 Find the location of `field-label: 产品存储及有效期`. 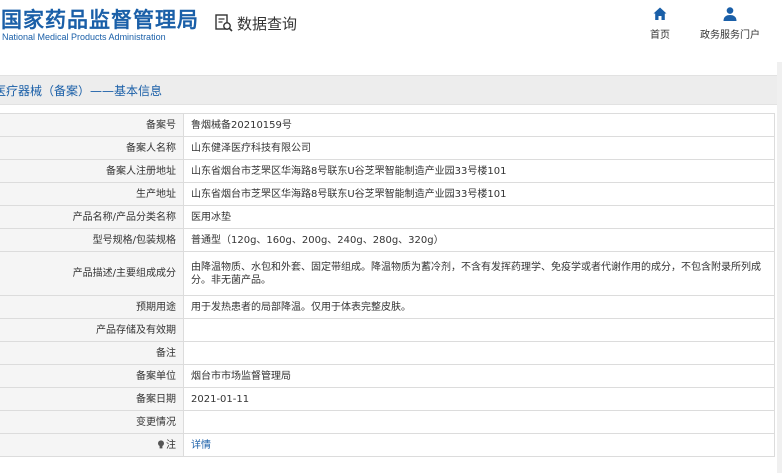

field-label: 产品存储及有效期 is located at coordinates (92, 330).